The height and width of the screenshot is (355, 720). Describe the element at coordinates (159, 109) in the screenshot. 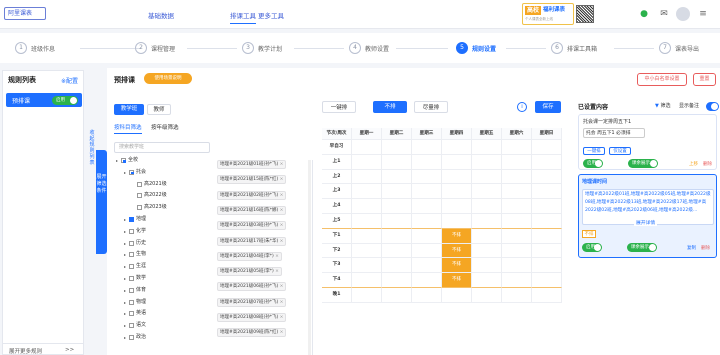

I see `tab-teacher: 教师` at that location.